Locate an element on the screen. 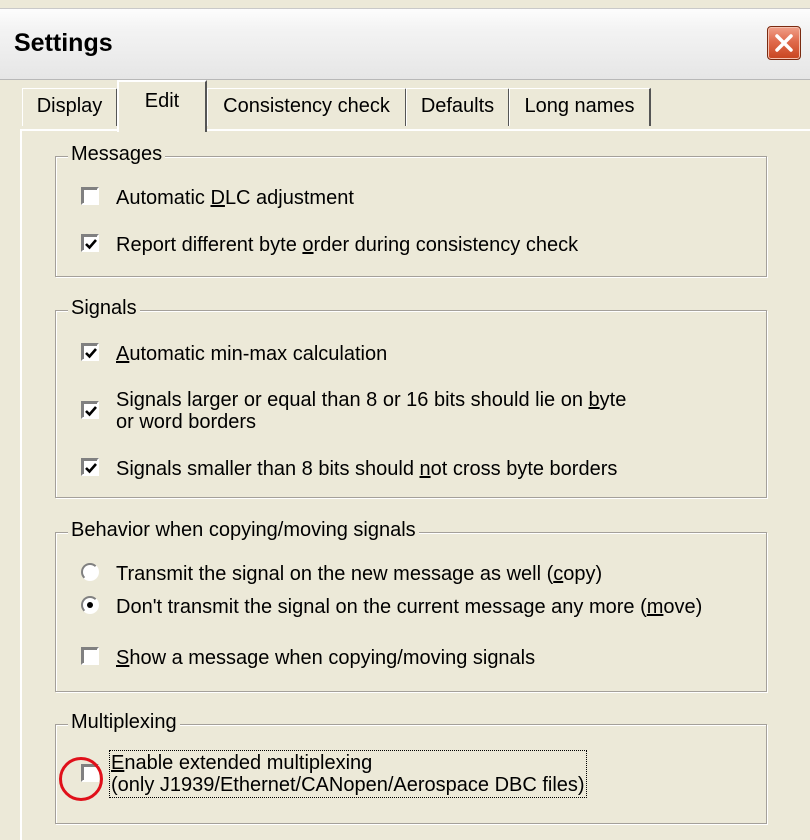 This screenshot has width=810, height=840. byte-order-checkbox is located at coordinates (90, 243).